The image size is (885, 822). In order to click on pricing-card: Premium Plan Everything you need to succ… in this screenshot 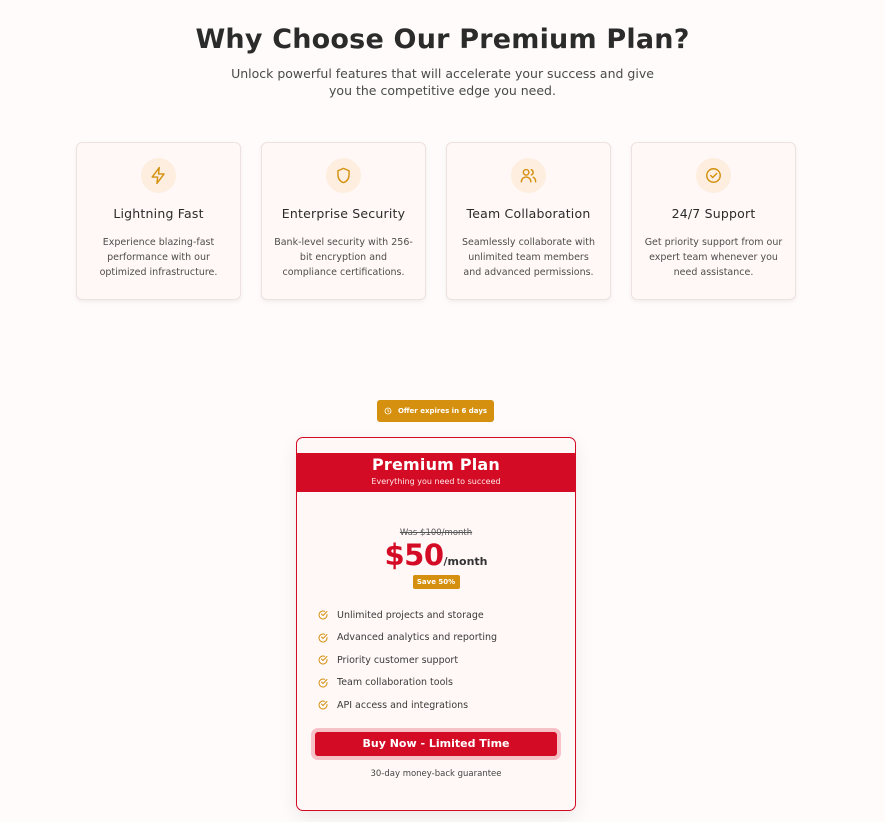, I will do `click(436, 624)`.